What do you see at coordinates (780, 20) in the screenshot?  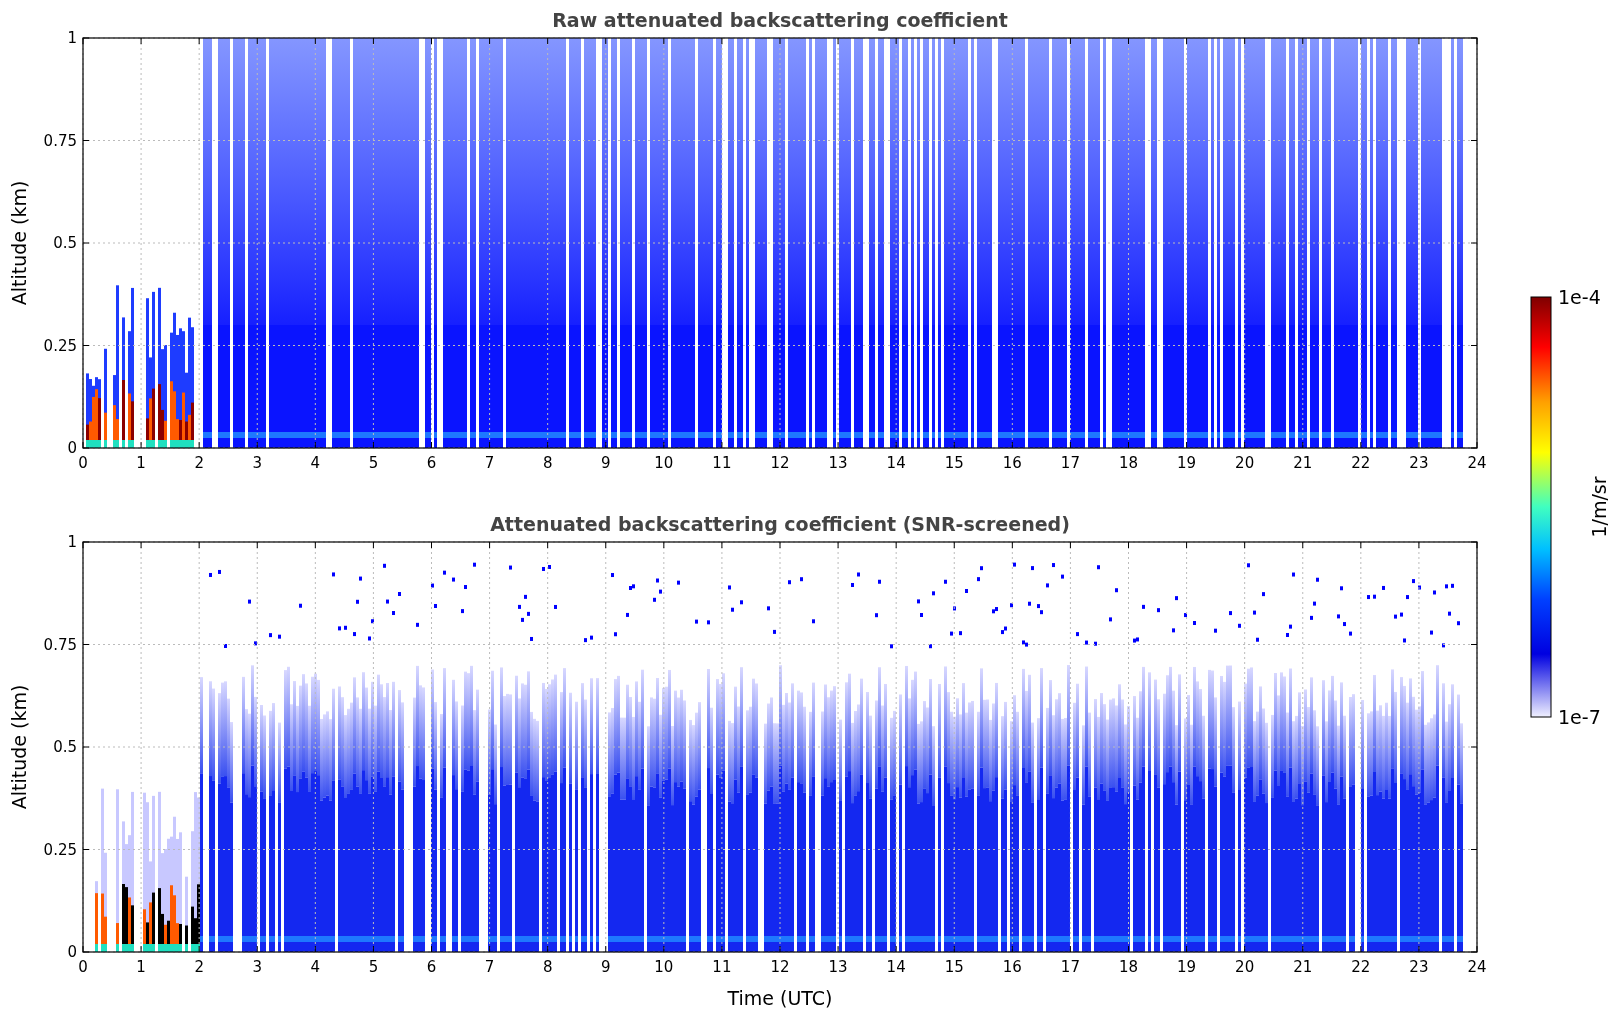 I see `plot-title: Raw attenuated backscattering coefficient` at bounding box center [780, 20].